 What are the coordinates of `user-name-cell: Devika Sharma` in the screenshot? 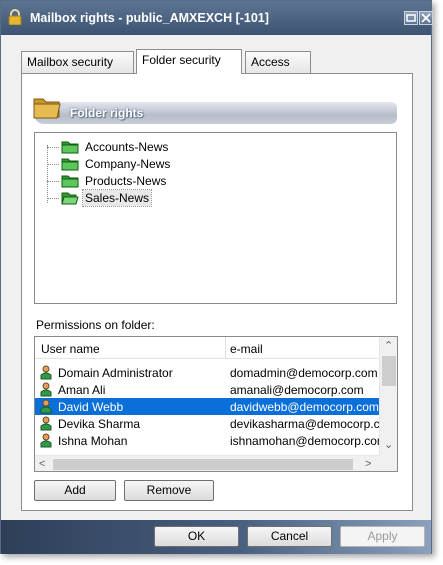 It's located at (99, 424).